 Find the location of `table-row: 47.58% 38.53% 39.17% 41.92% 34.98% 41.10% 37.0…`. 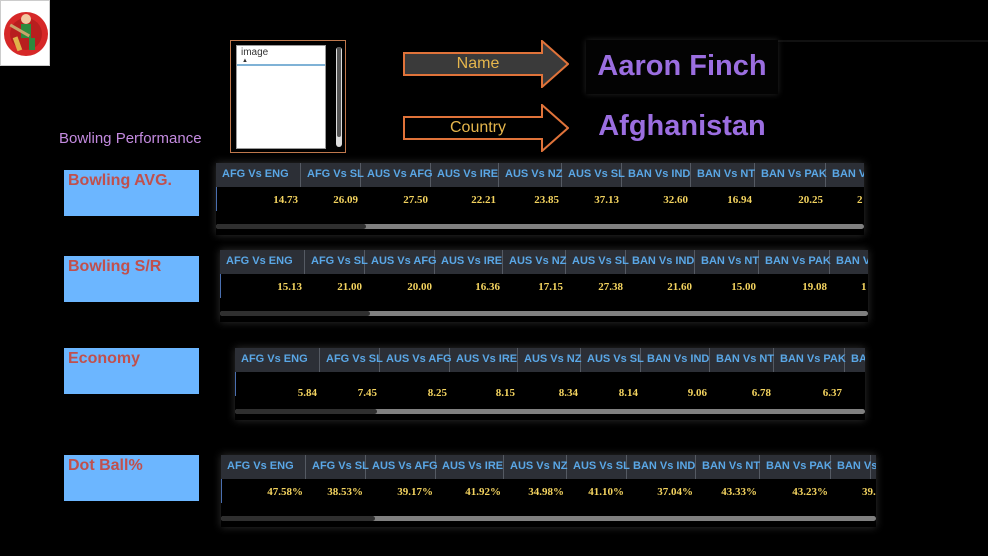

table-row: 47.58% 38.53% 39.17% 41.92% 34.98% 41.10% 37.0… is located at coordinates (548, 491).